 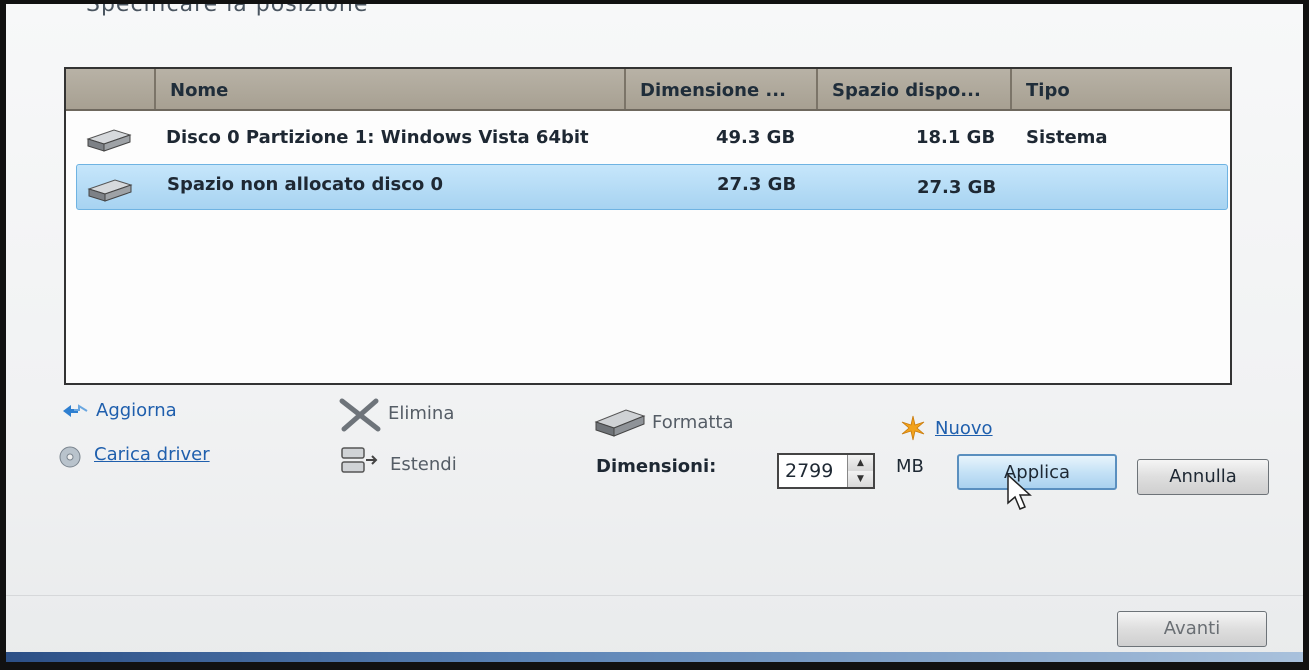 I want to click on stepper-up-button: ▲, so click(x=860, y=463).